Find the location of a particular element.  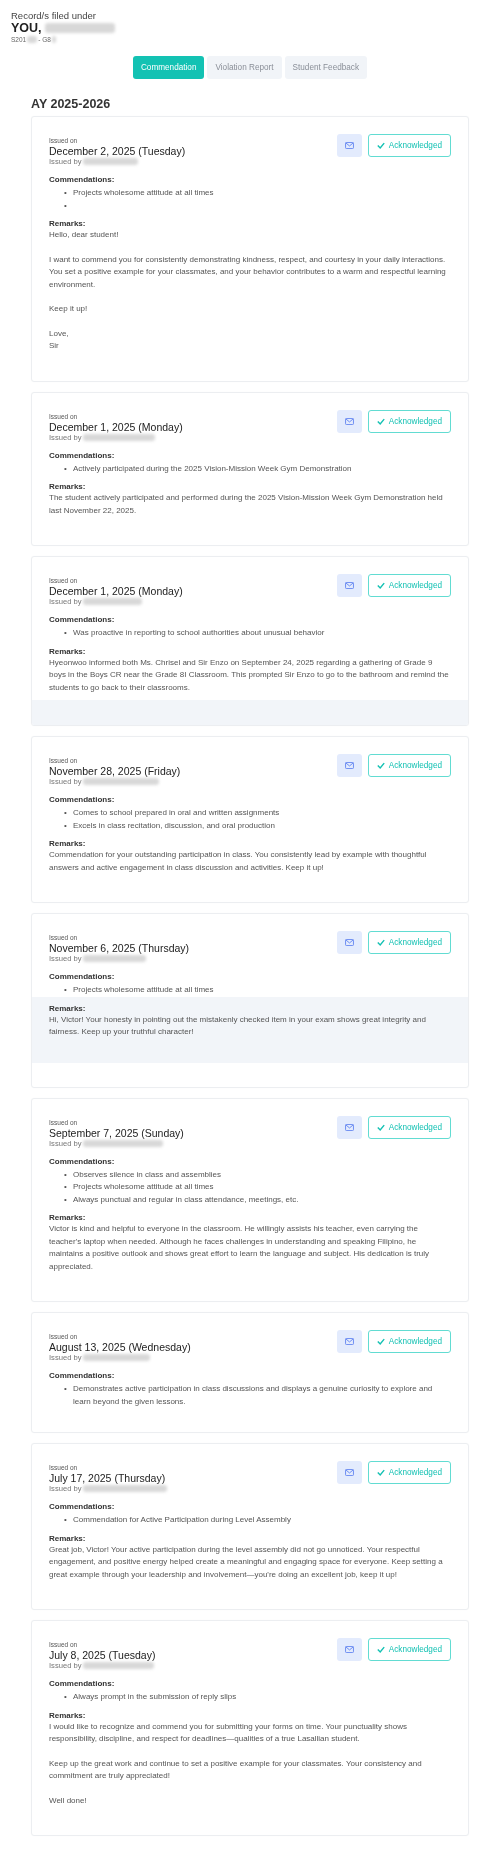

tab: Violation Report is located at coordinates (244, 67).